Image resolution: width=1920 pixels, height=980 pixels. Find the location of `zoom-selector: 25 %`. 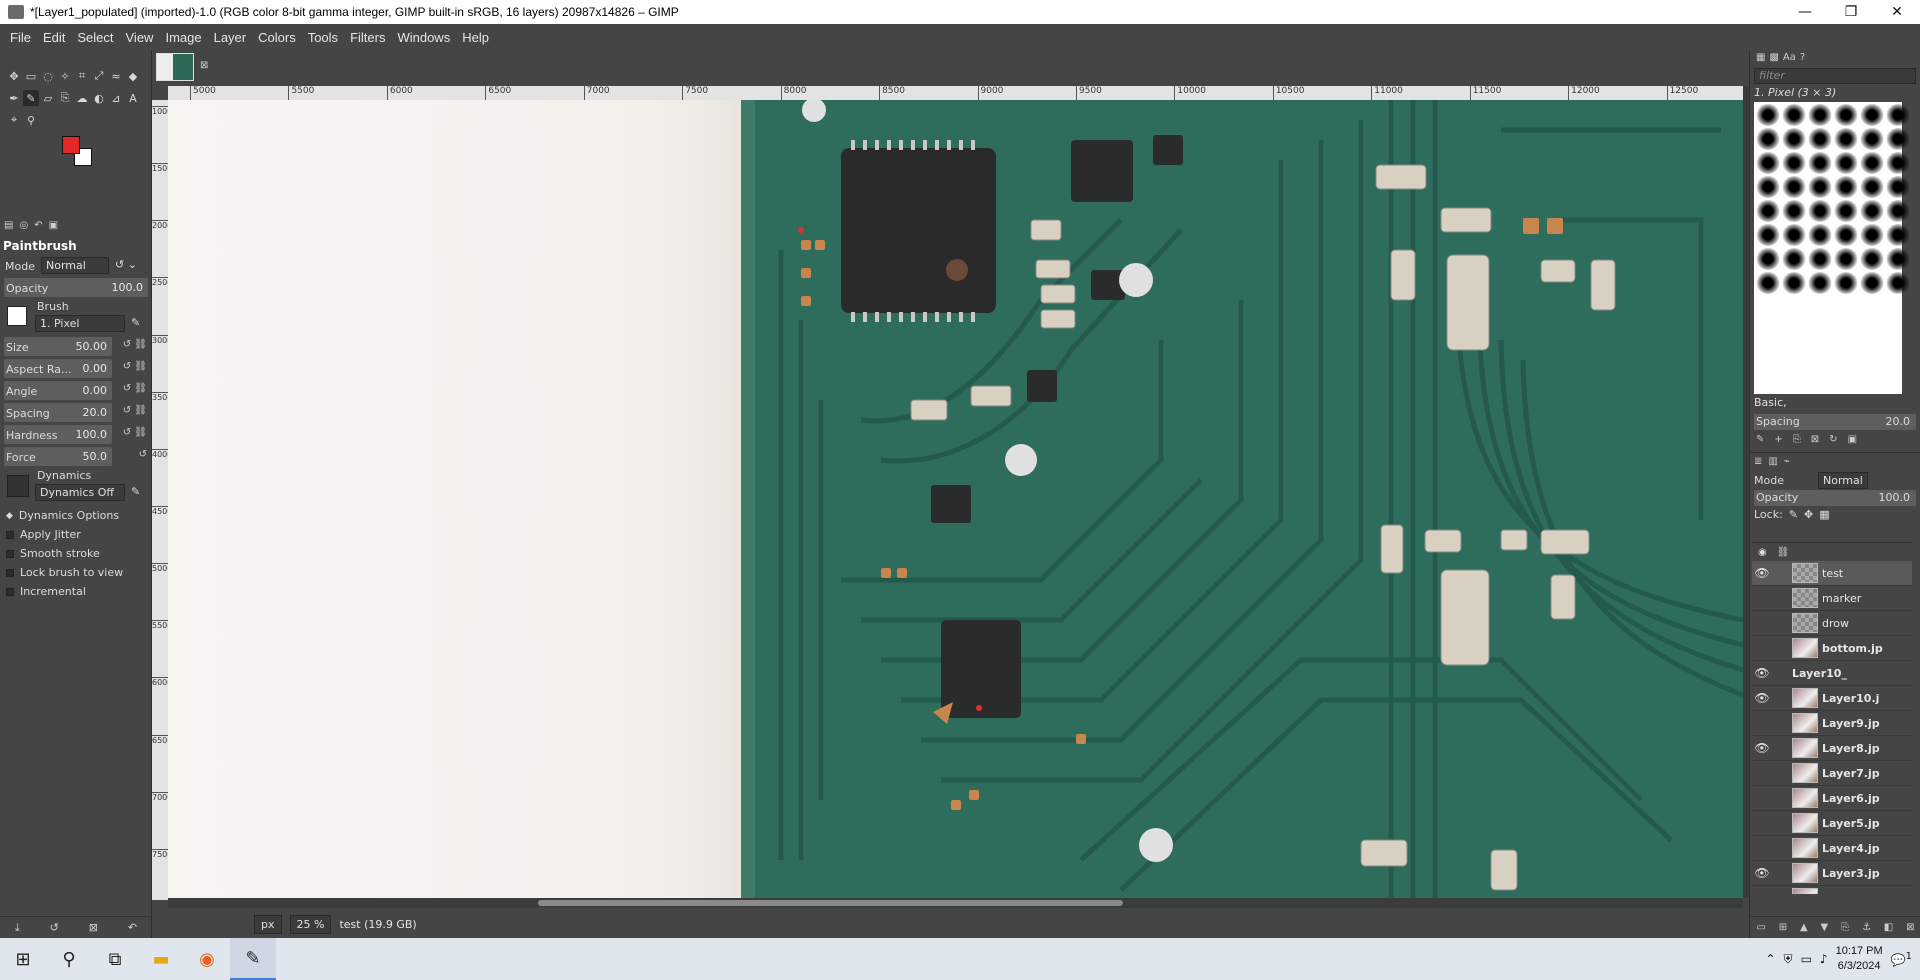

zoom-selector: 25 % is located at coordinates (310, 924).